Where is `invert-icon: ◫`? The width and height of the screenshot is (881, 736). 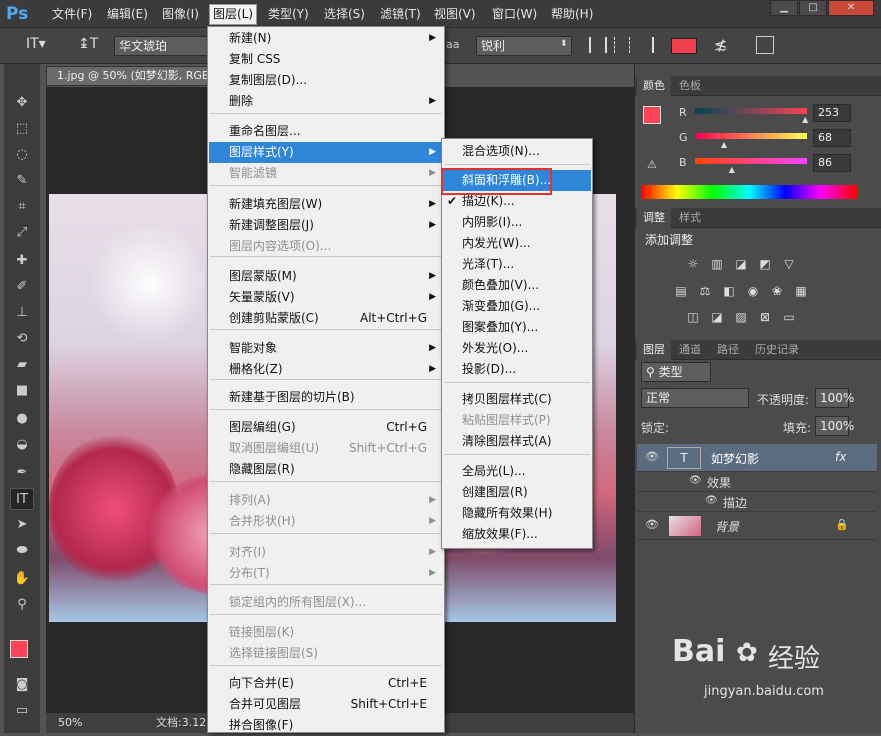
invert-icon: ◫ is located at coordinates (693, 317).